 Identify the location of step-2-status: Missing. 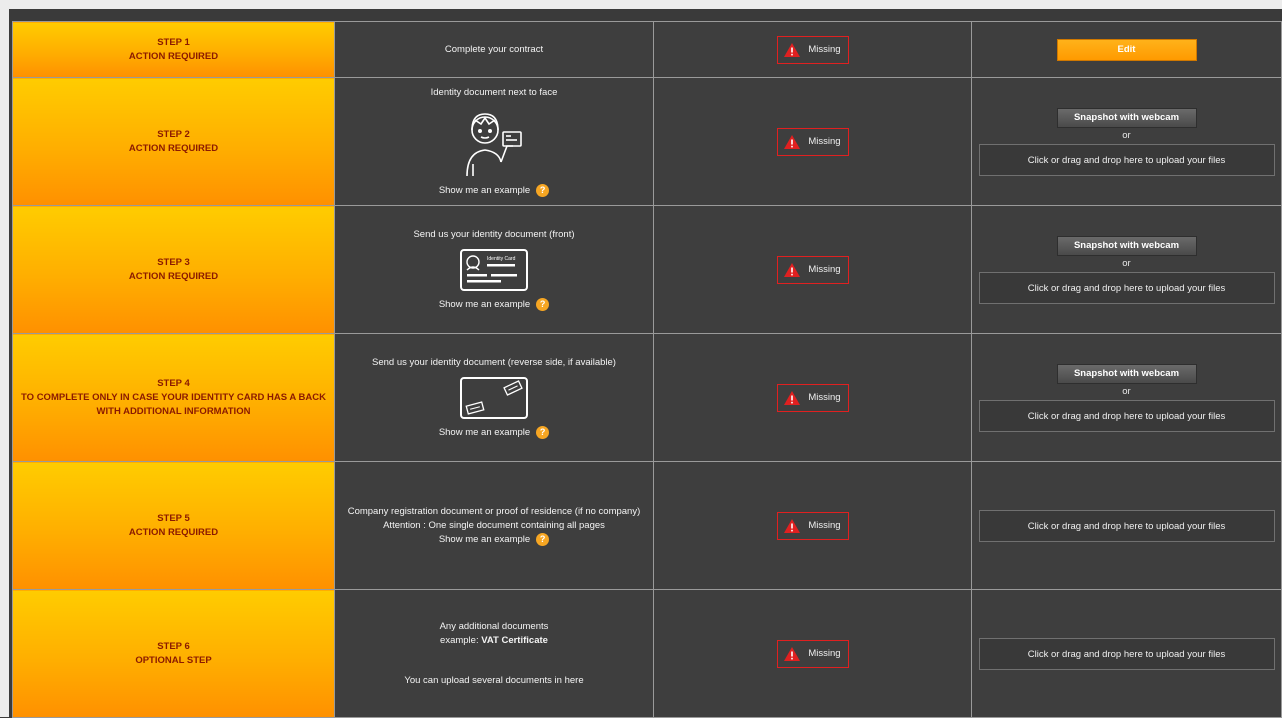
(812, 141).